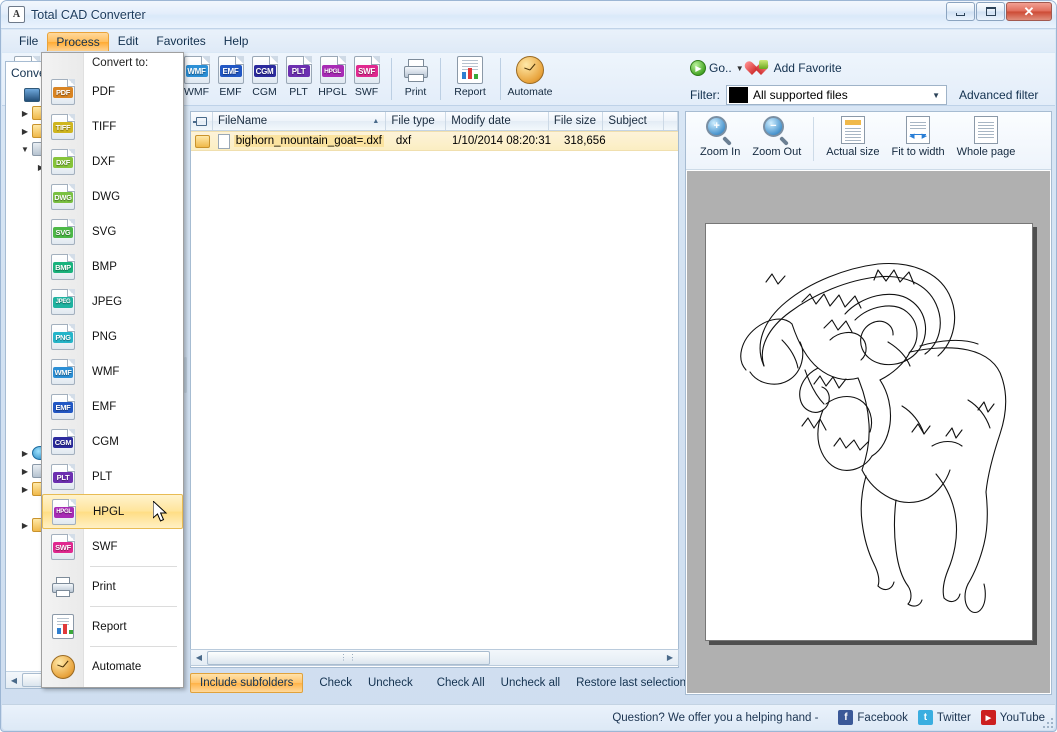 Image resolution: width=1057 pixels, height=732 pixels. What do you see at coordinates (918, 137) in the screenshot?
I see `fit-to-width-button: ◀ ▶ Fit to width` at bounding box center [918, 137].